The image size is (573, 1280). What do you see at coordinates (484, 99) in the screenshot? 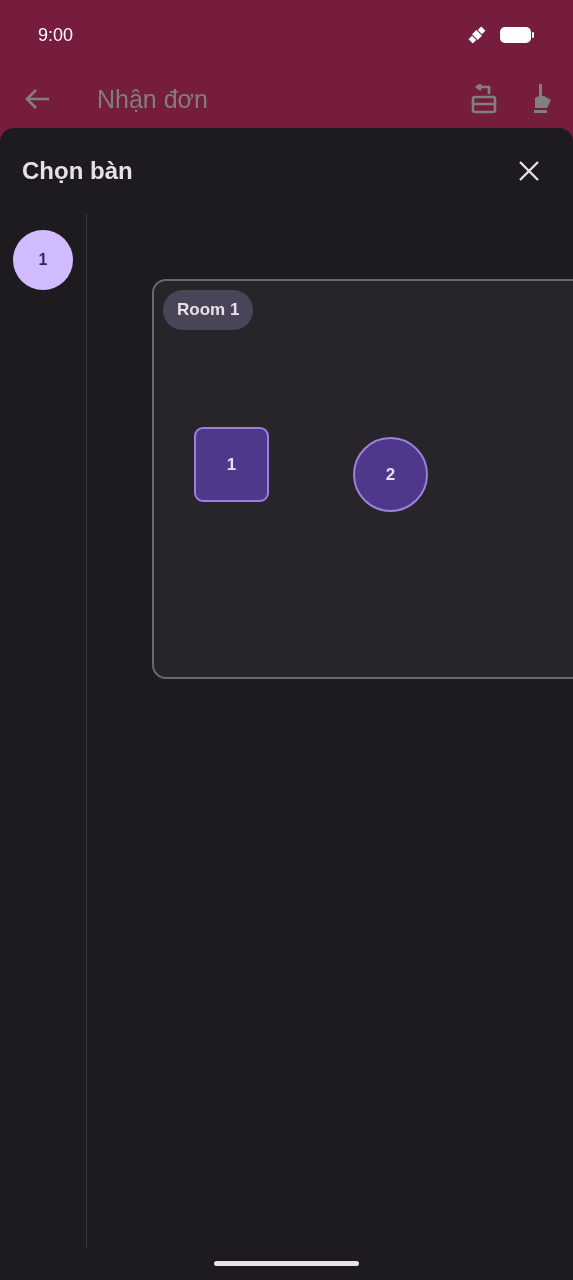
I see `tray-icon` at bounding box center [484, 99].